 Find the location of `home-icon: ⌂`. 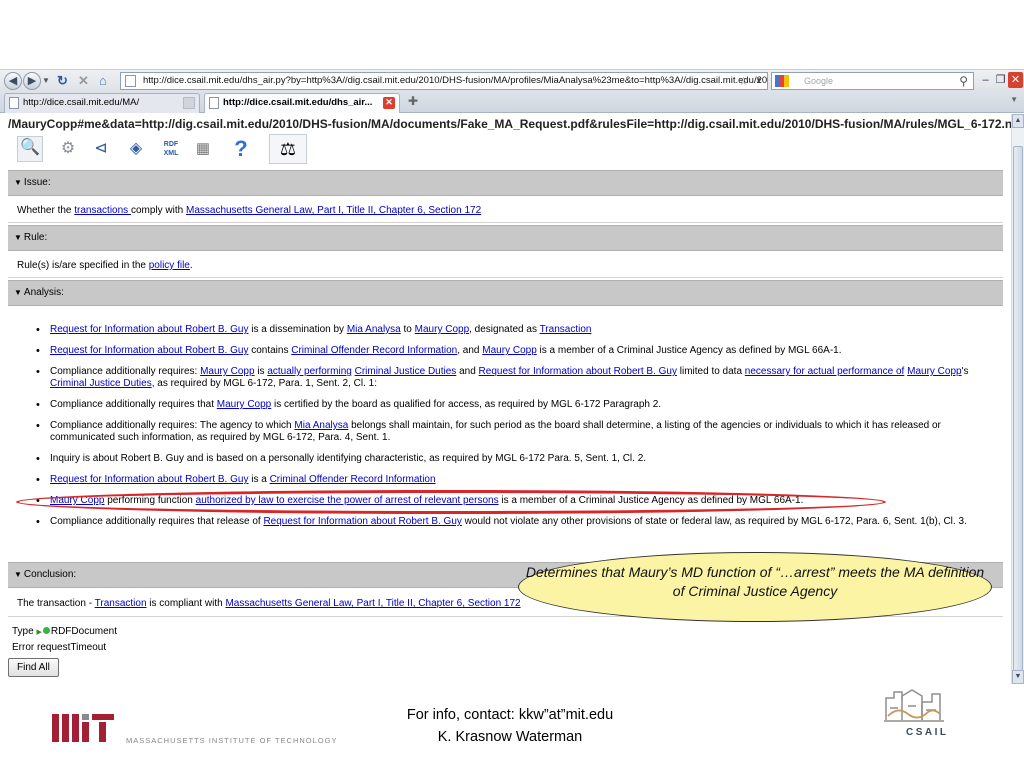

home-icon: ⌂ is located at coordinates (103, 81).